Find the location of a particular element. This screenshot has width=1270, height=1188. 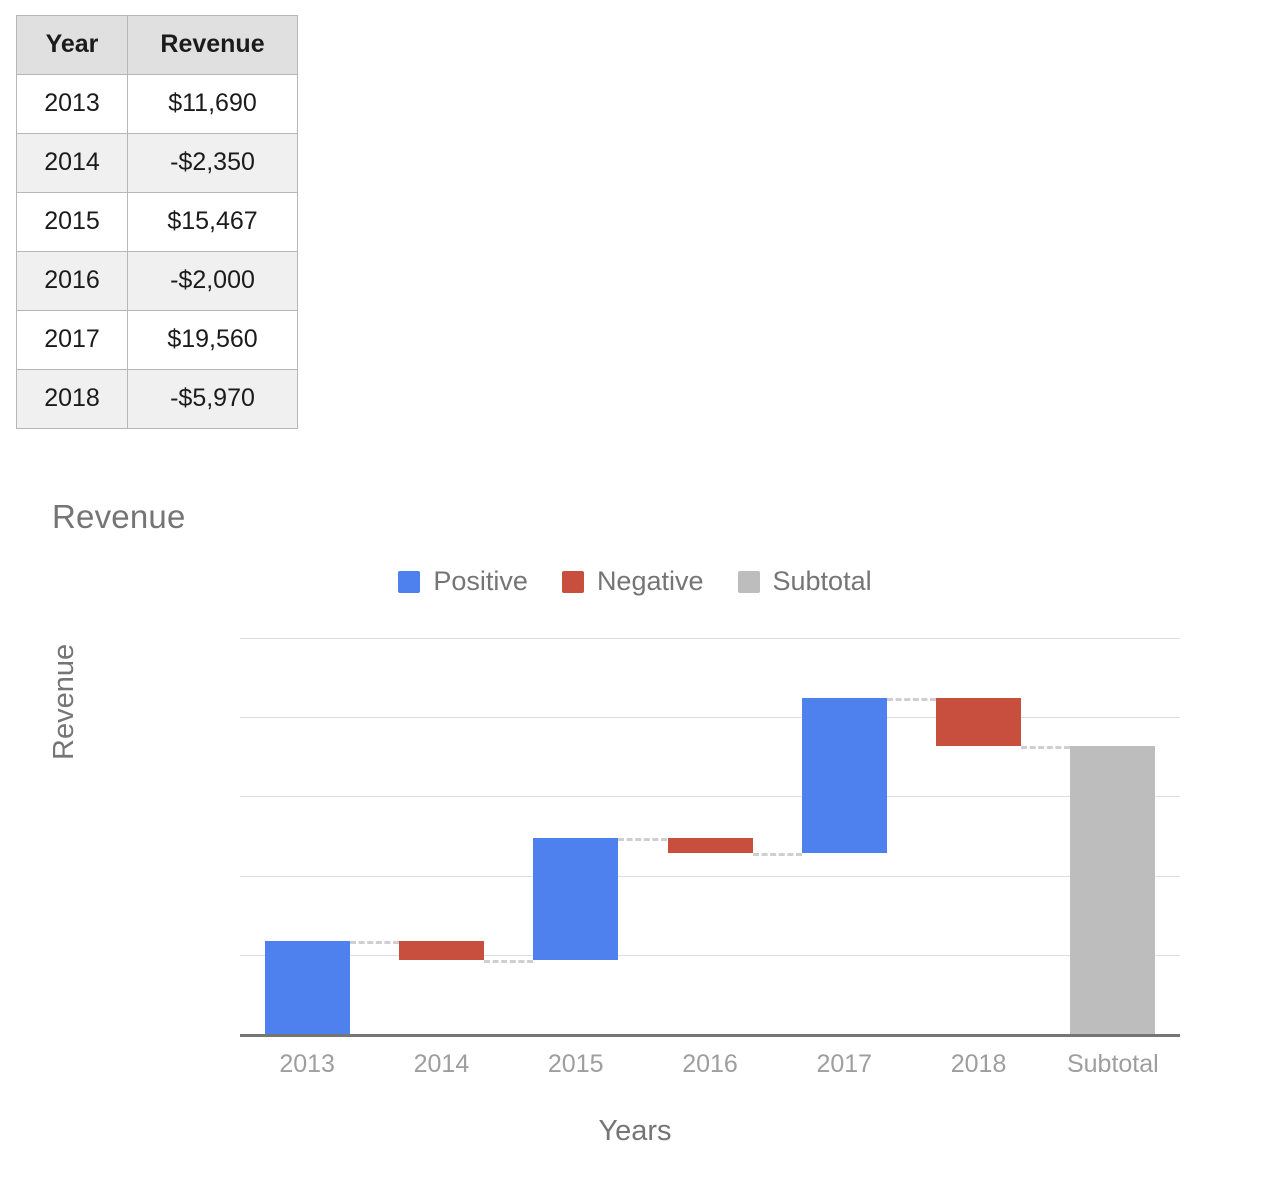

x-axis-tick-label: 2018 is located at coordinates (978, 1064).